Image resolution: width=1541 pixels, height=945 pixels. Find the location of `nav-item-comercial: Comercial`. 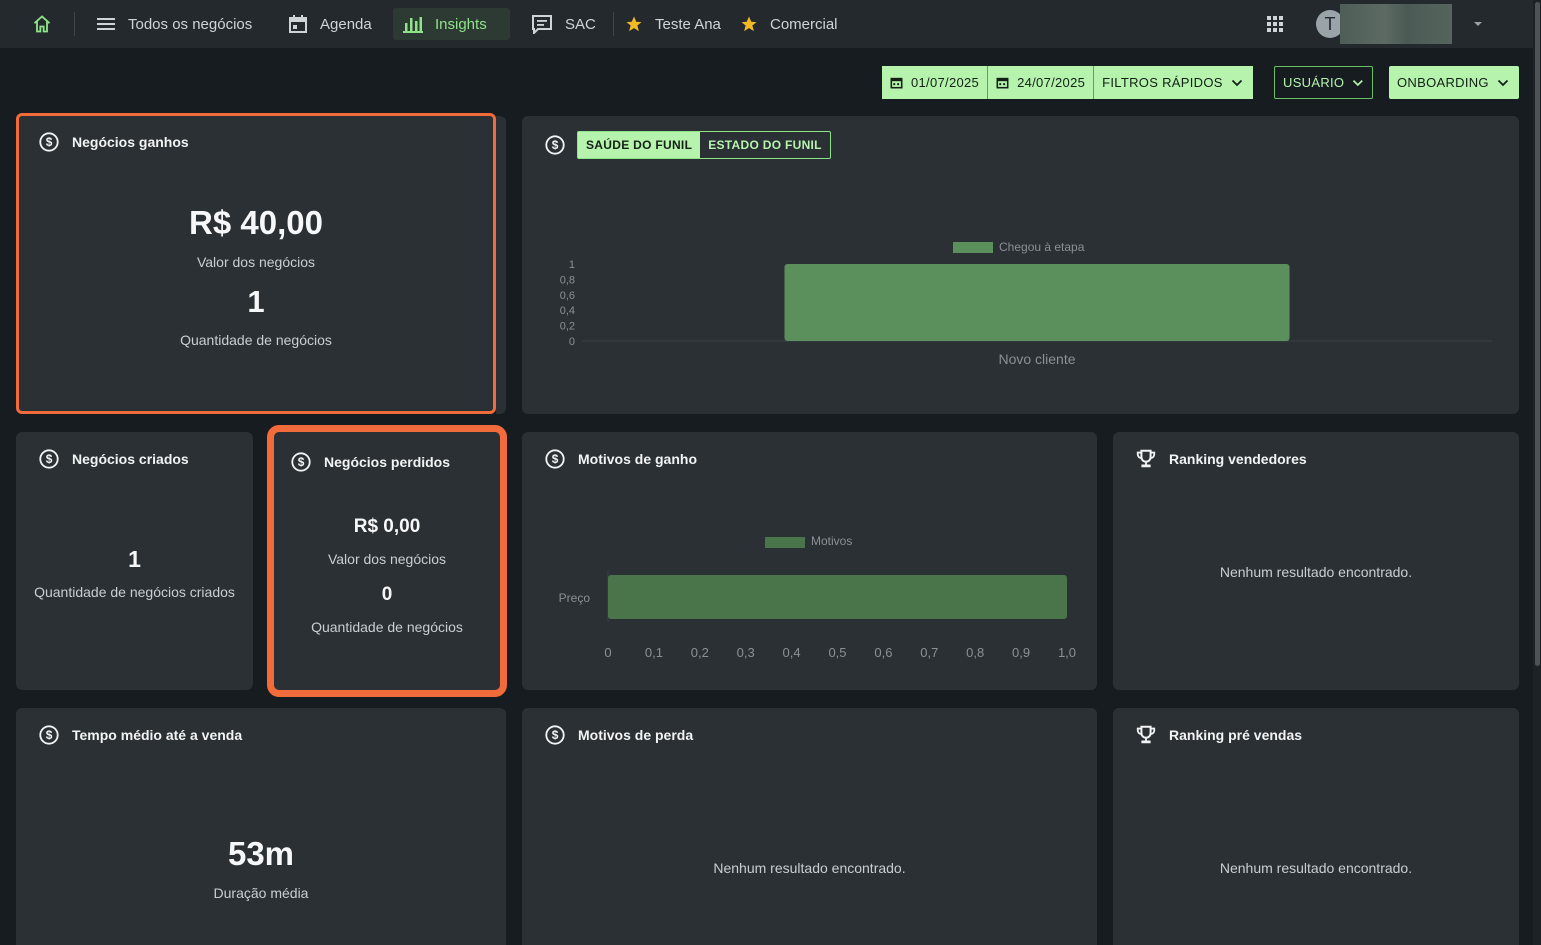

nav-item-comercial: Comercial is located at coordinates (789, 24).